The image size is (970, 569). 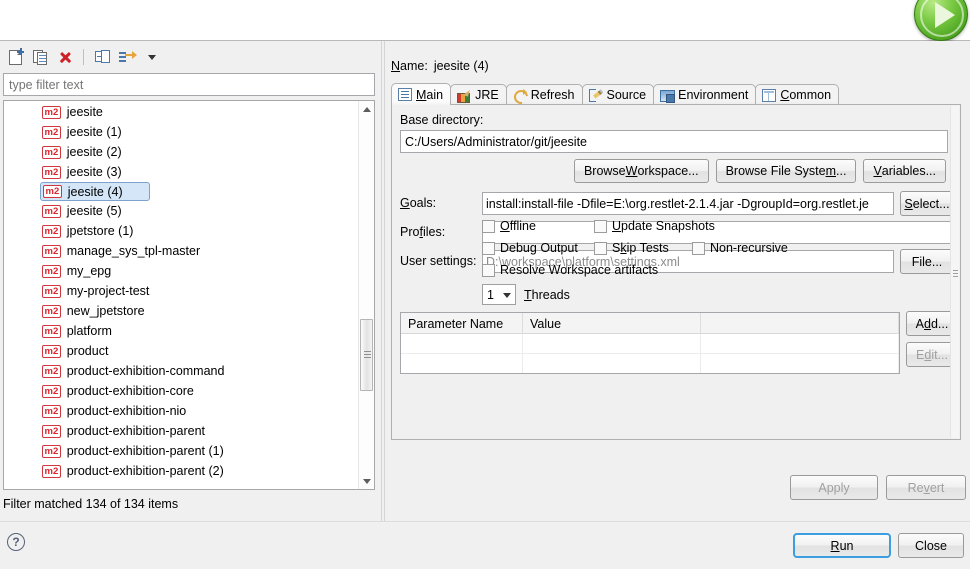 What do you see at coordinates (95, 191) in the screenshot?
I see `tree-item: m2 jeesite (4)` at bounding box center [95, 191].